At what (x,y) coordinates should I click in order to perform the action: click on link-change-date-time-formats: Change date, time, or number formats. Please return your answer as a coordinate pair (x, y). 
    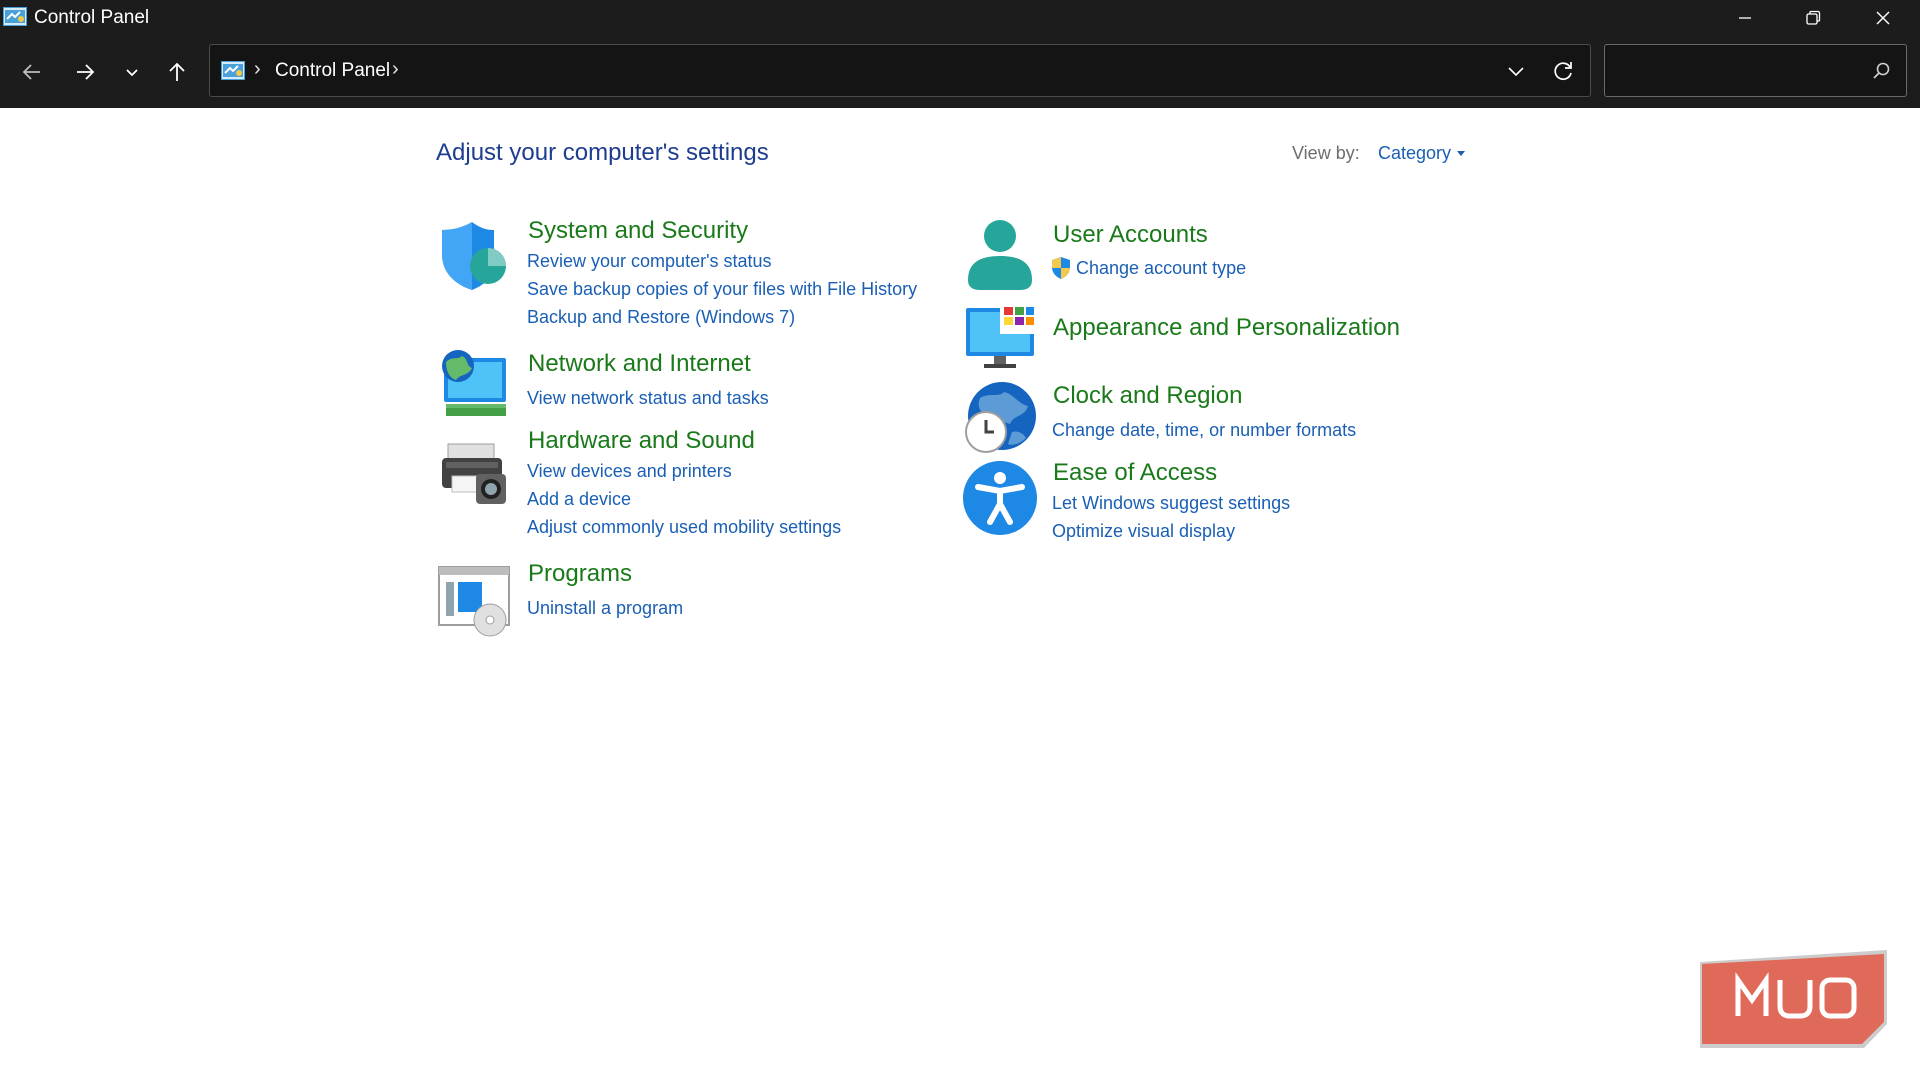
    Looking at the image, I should click on (1204, 430).